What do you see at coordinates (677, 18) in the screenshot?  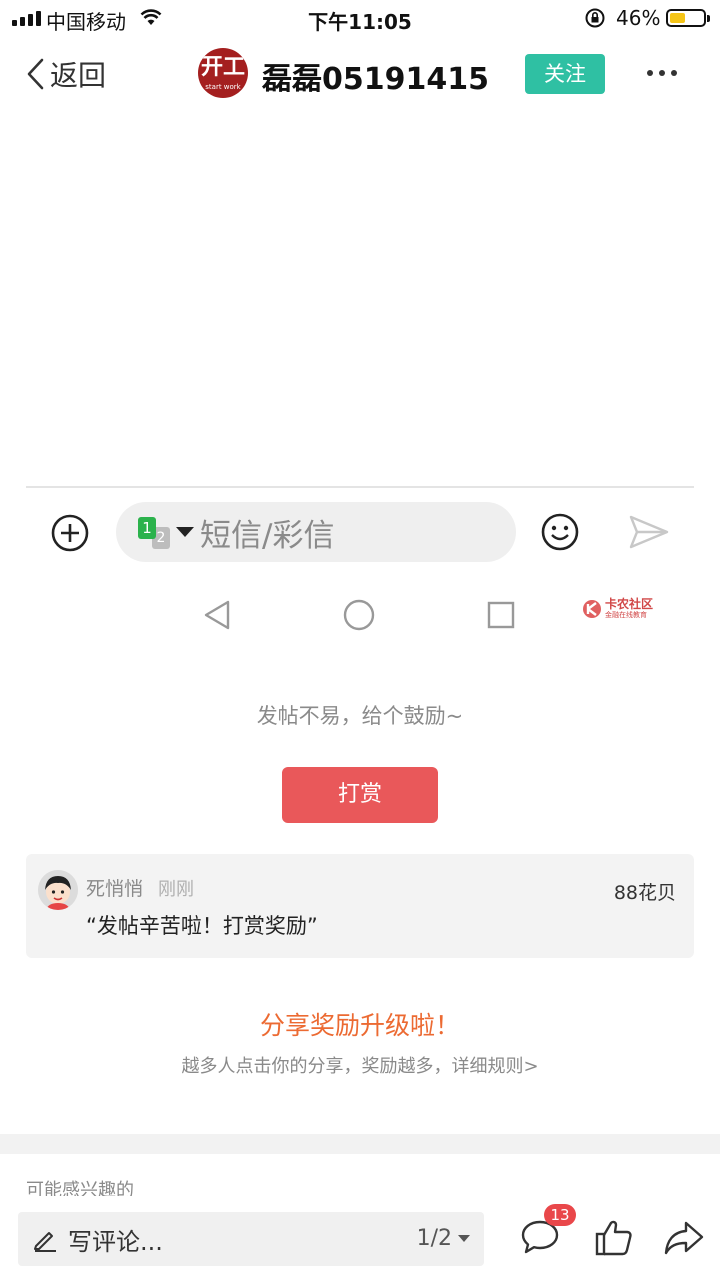 I see `battery-level` at bounding box center [677, 18].